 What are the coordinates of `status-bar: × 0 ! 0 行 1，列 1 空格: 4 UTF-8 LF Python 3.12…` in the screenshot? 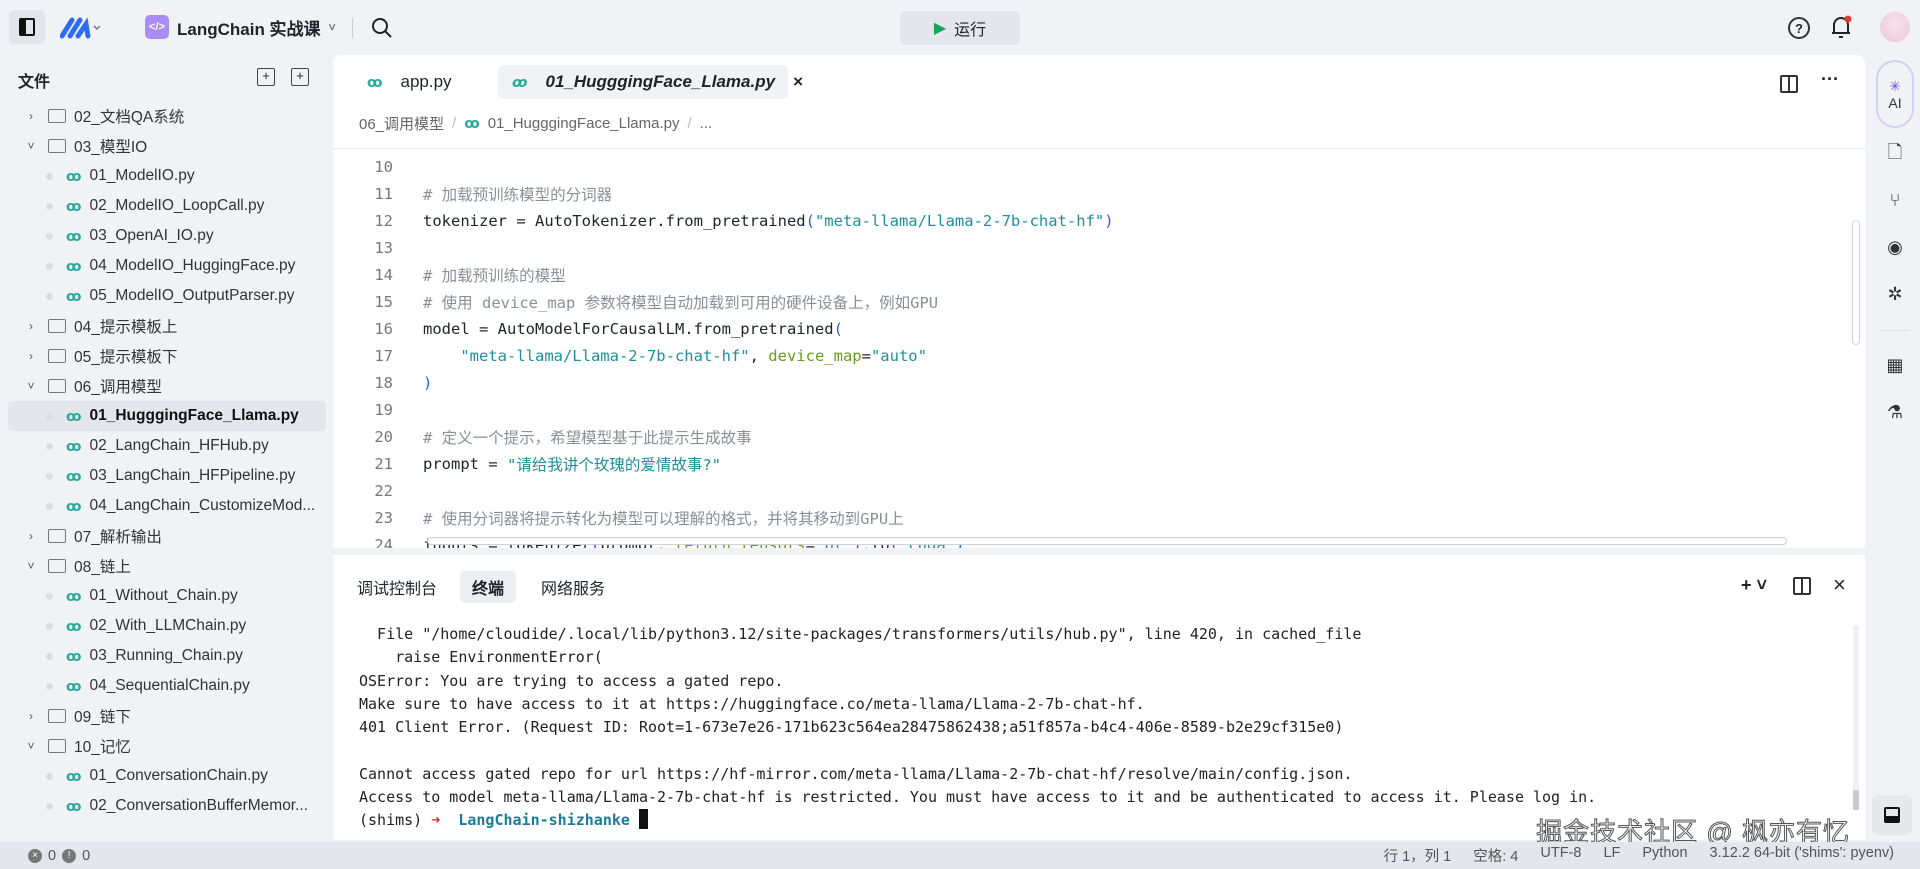 It's located at (960, 855).